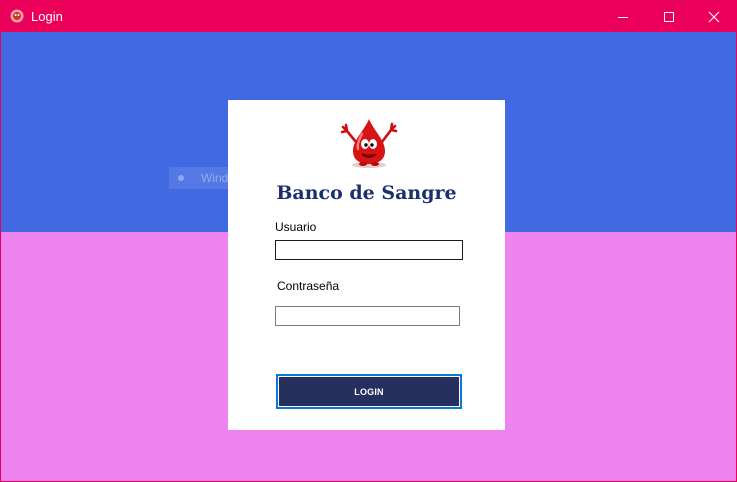 The height and width of the screenshot is (482, 737). Describe the element at coordinates (367, 316) in the screenshot. I see `password-input` at that location.